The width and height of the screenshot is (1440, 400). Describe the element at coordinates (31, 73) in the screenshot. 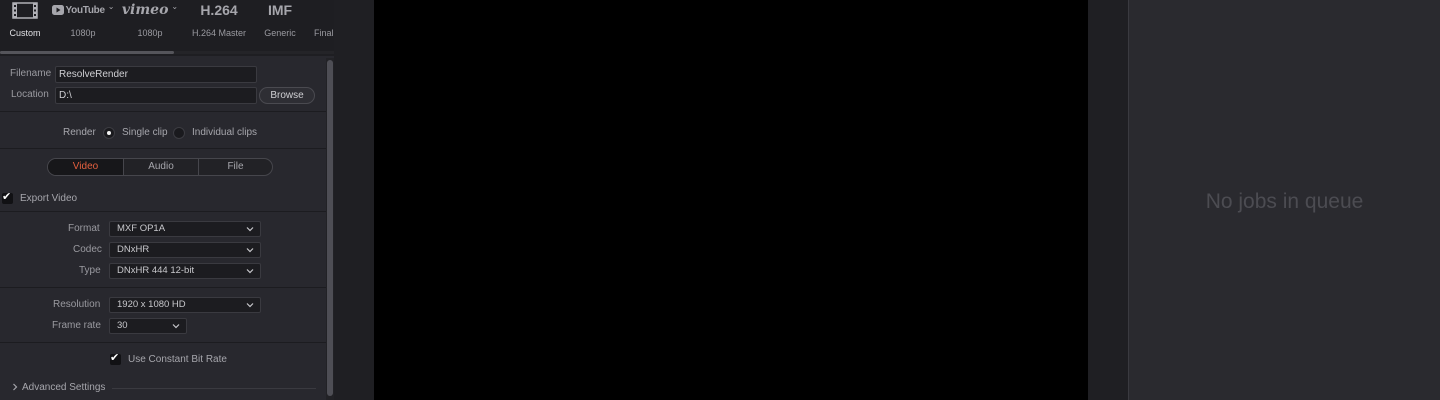

I see `filename-label: Filename` at that location.